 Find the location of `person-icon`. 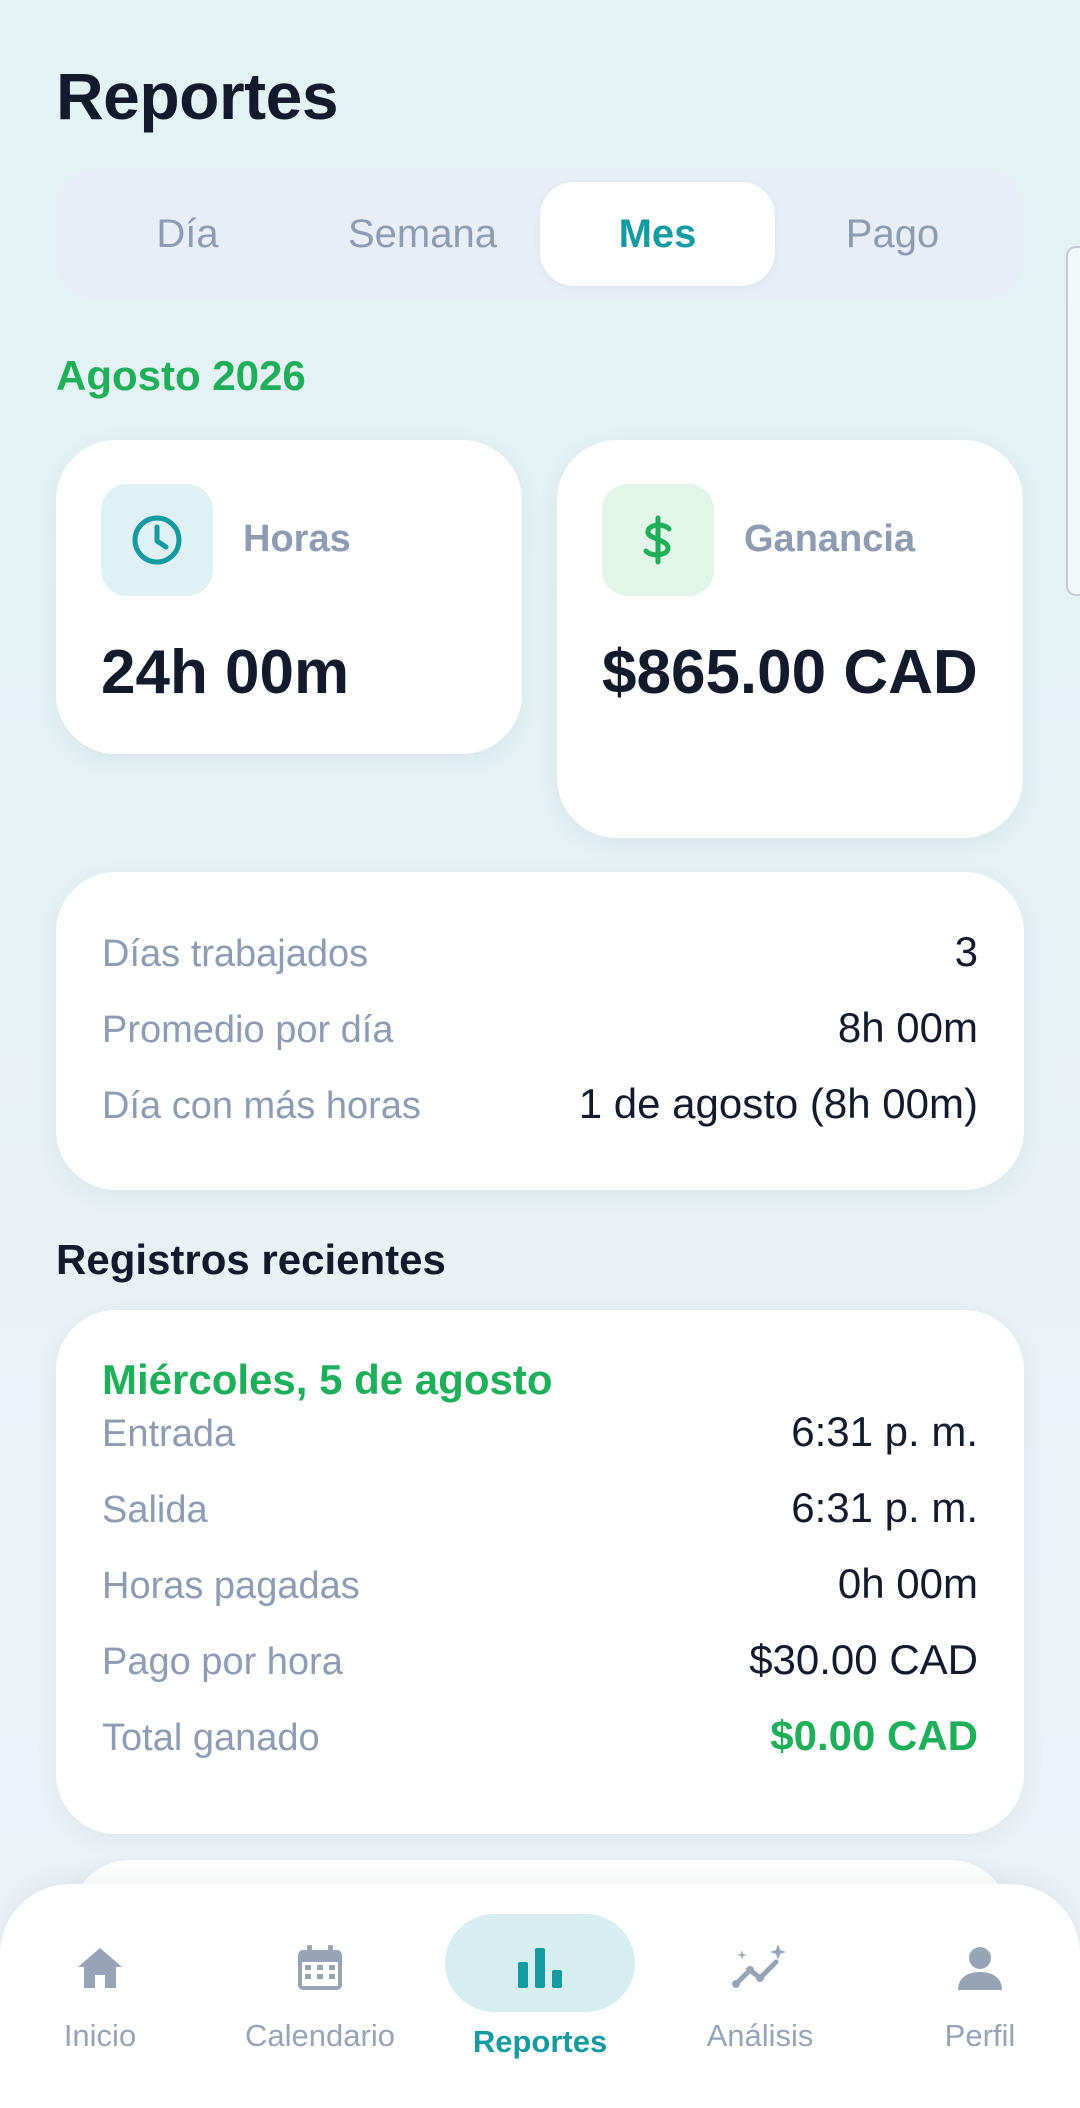

person-icon is located at coordinates (980, 1968).